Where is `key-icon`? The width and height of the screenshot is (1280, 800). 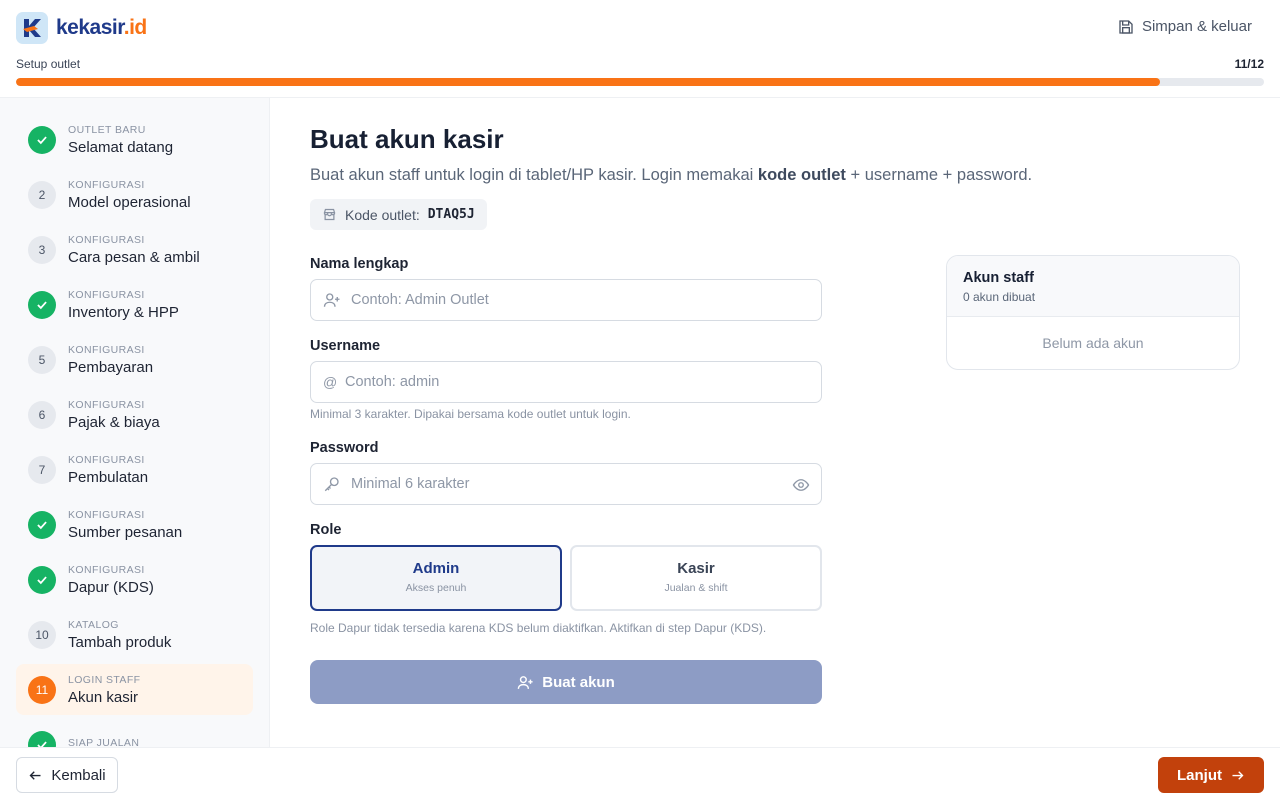 key-icon is located at coordinates (331, 484).